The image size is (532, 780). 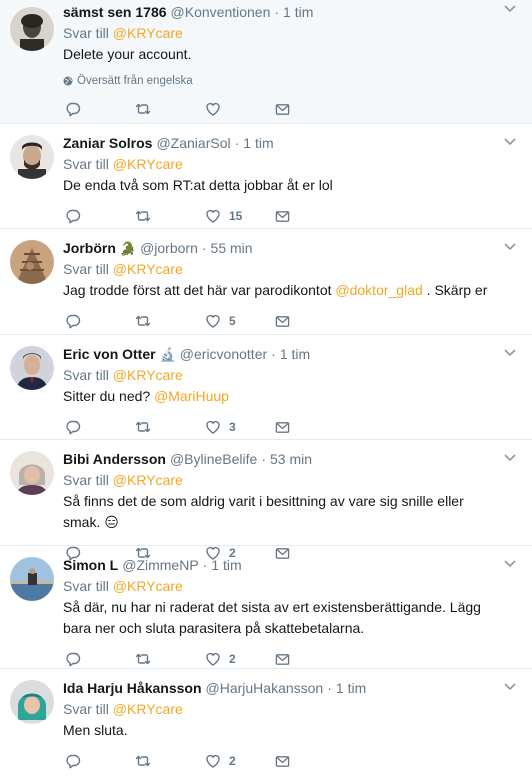 I want to click on display-name: Simon L, so click(x=90, y=565).